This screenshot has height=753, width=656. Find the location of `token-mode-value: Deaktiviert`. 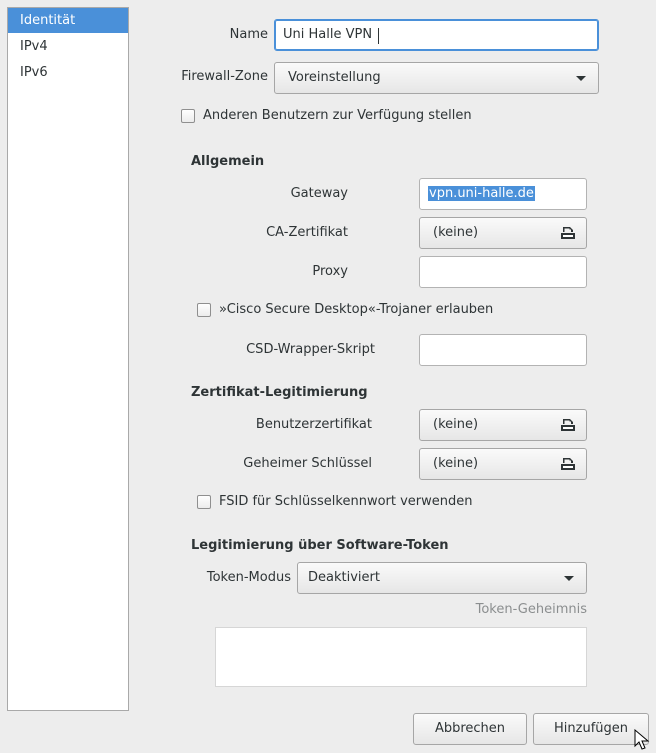

token-mode-value: Deaktiviert is located at coordinates (344, 577).